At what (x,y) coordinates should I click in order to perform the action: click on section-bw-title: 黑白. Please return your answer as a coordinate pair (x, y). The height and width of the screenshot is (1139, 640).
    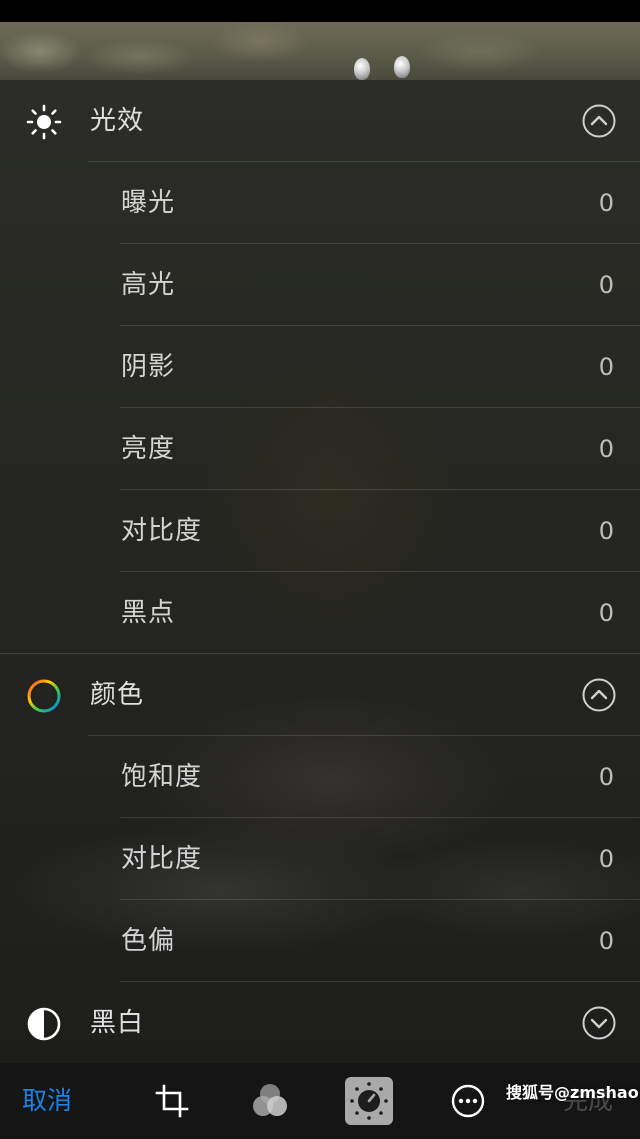
    Looking at the image, I should click on (117, 1023).